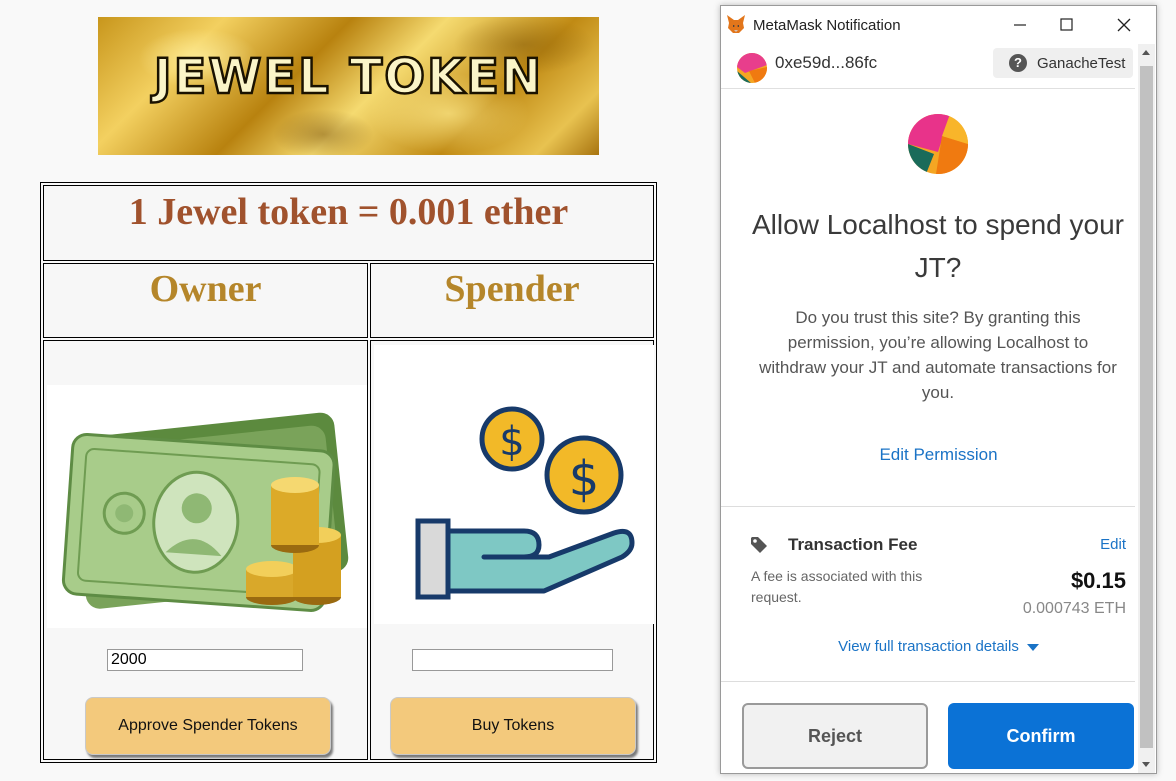 This screenshot has height=781, width=1176. I want to click on spender-amount-input, so click(512, 660).